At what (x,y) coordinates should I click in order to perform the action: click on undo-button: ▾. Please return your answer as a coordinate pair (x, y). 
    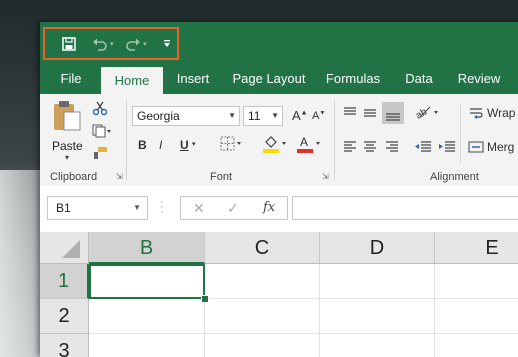
    Looking at the image, I should click on (103, 44).